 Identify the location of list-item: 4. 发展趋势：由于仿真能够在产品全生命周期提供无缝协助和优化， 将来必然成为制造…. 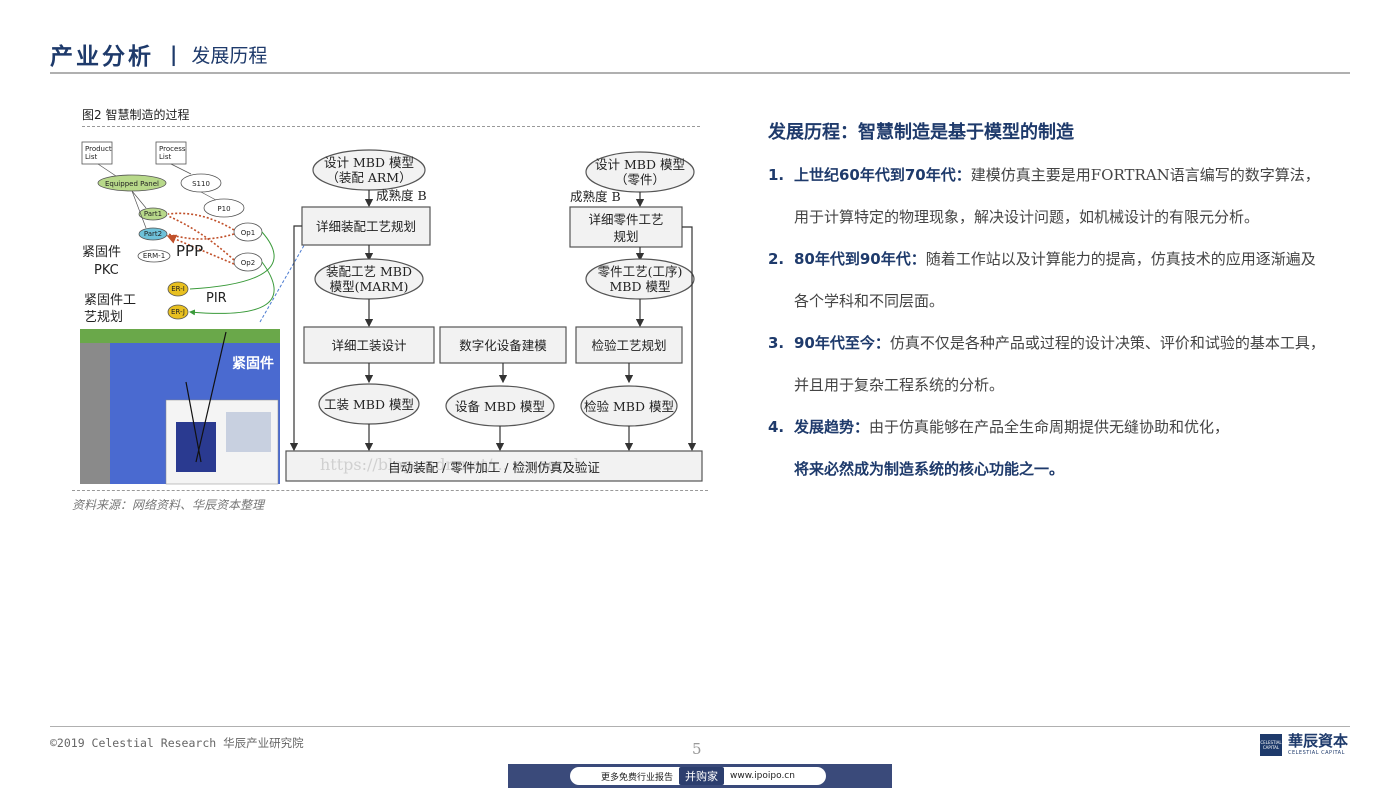
(1048, 448).